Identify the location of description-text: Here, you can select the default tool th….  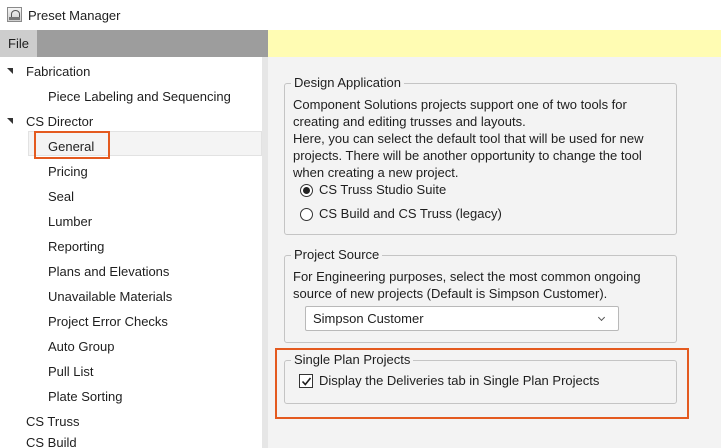
(468, 138).